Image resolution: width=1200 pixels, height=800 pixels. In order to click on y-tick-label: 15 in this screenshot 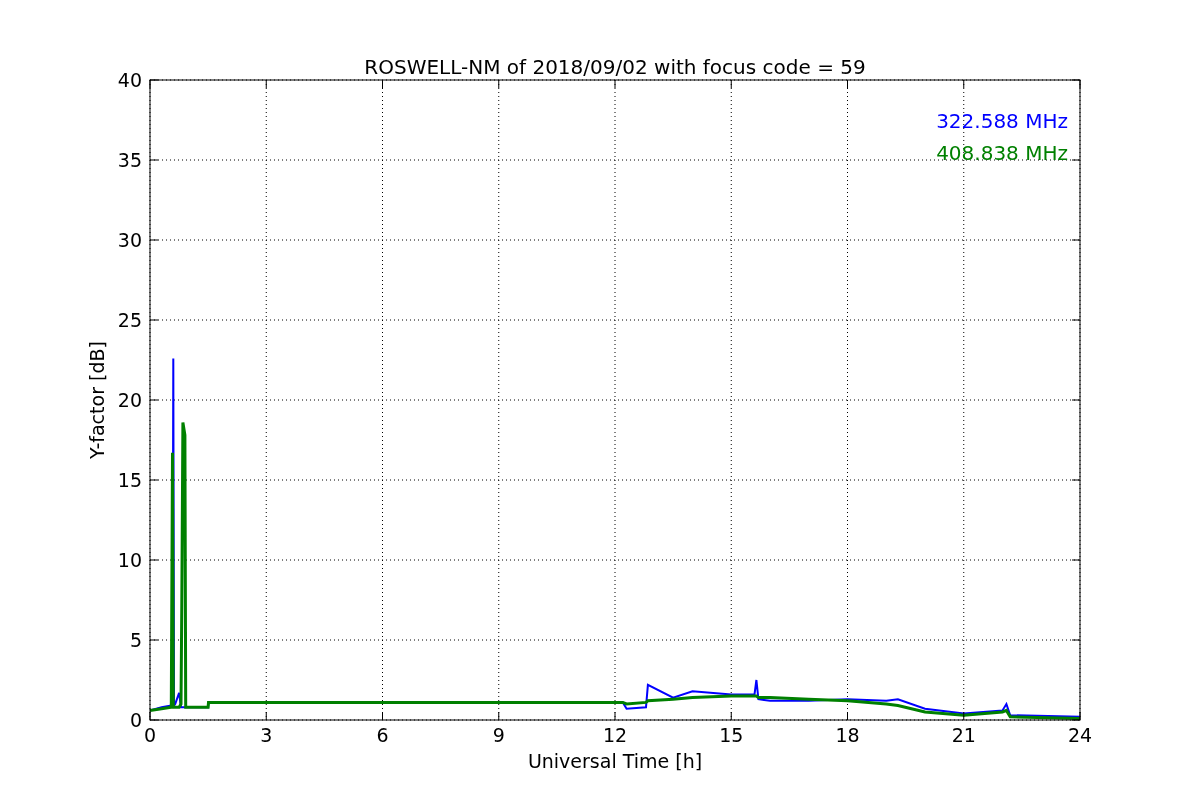, I will do `click(129, 480)`.